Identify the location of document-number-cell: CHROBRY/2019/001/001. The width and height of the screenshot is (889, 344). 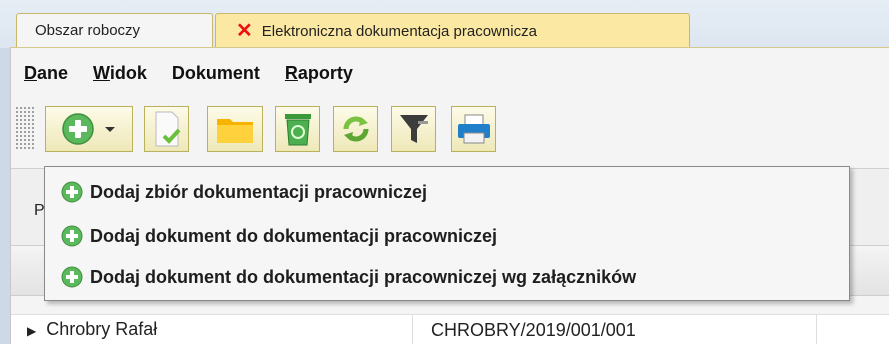
(524, 329).